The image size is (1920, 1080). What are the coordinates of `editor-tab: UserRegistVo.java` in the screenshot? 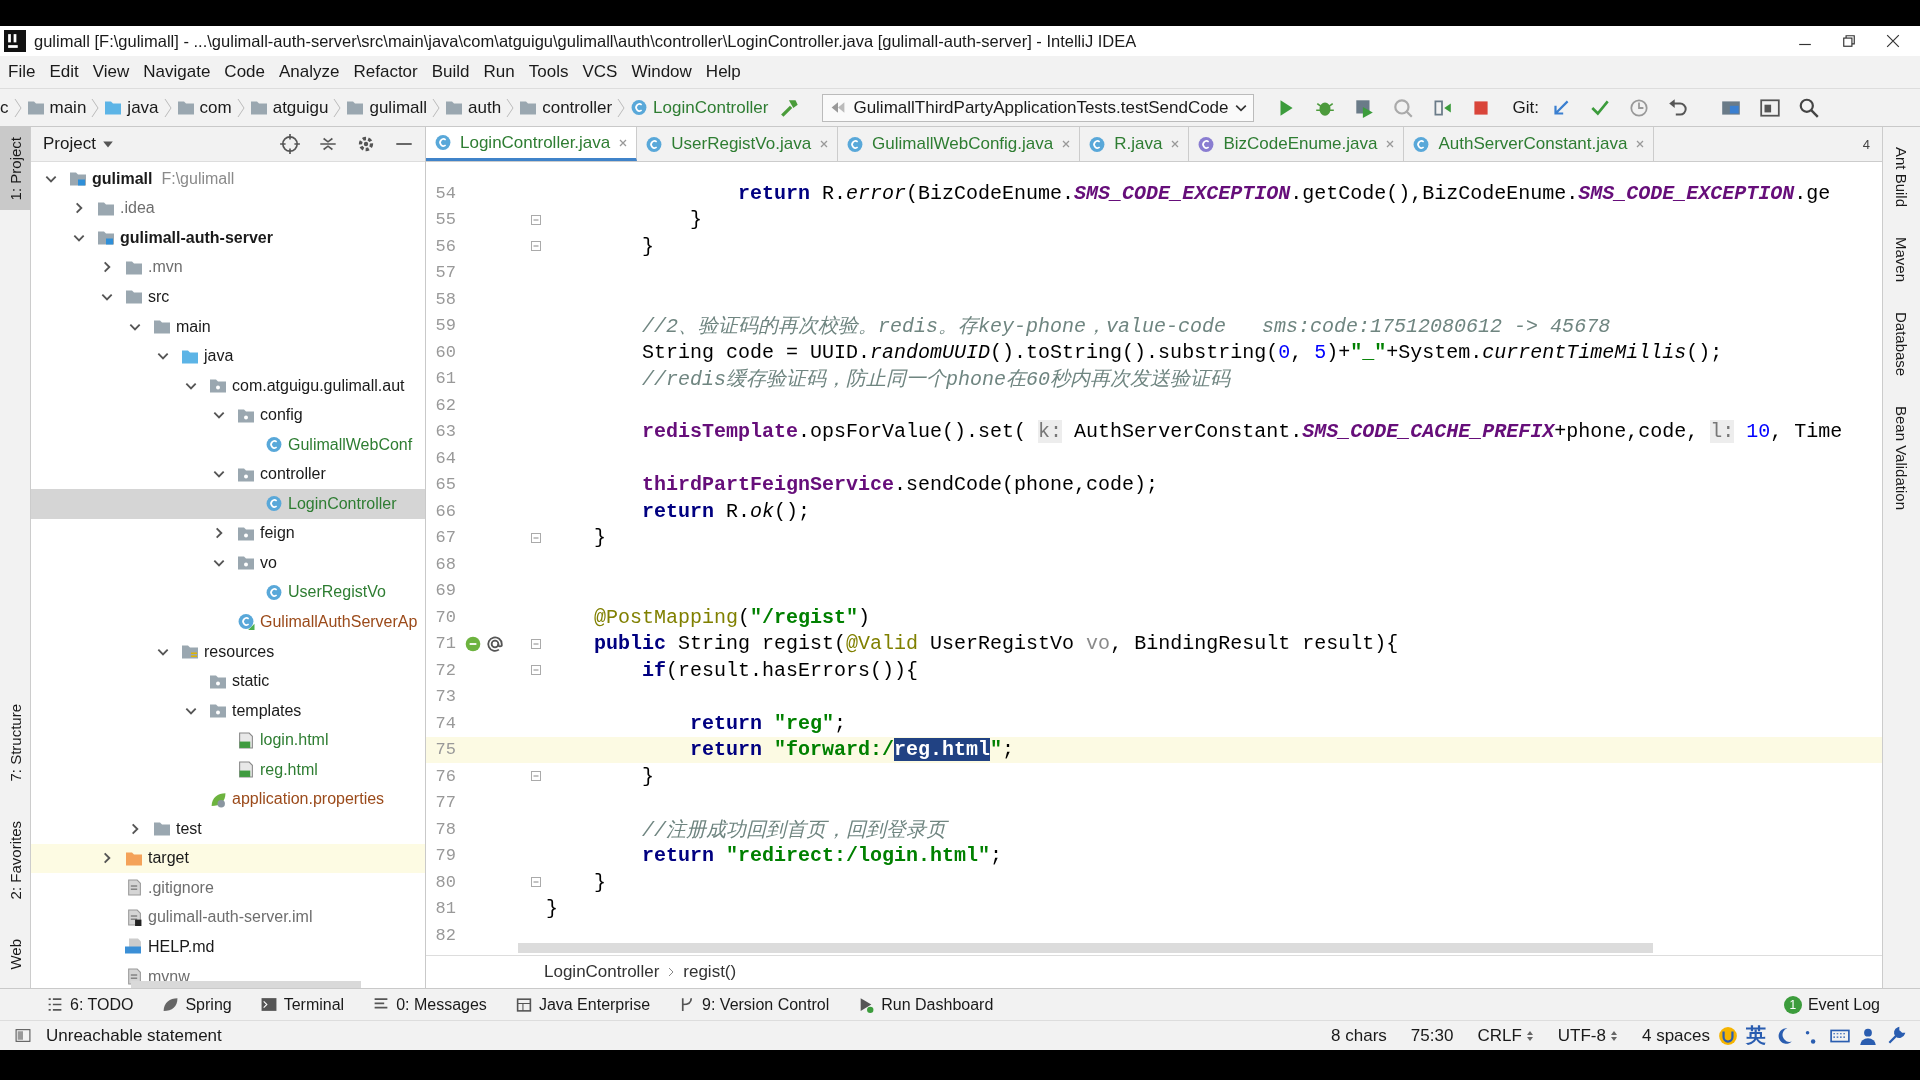 It's located at (738, 144).